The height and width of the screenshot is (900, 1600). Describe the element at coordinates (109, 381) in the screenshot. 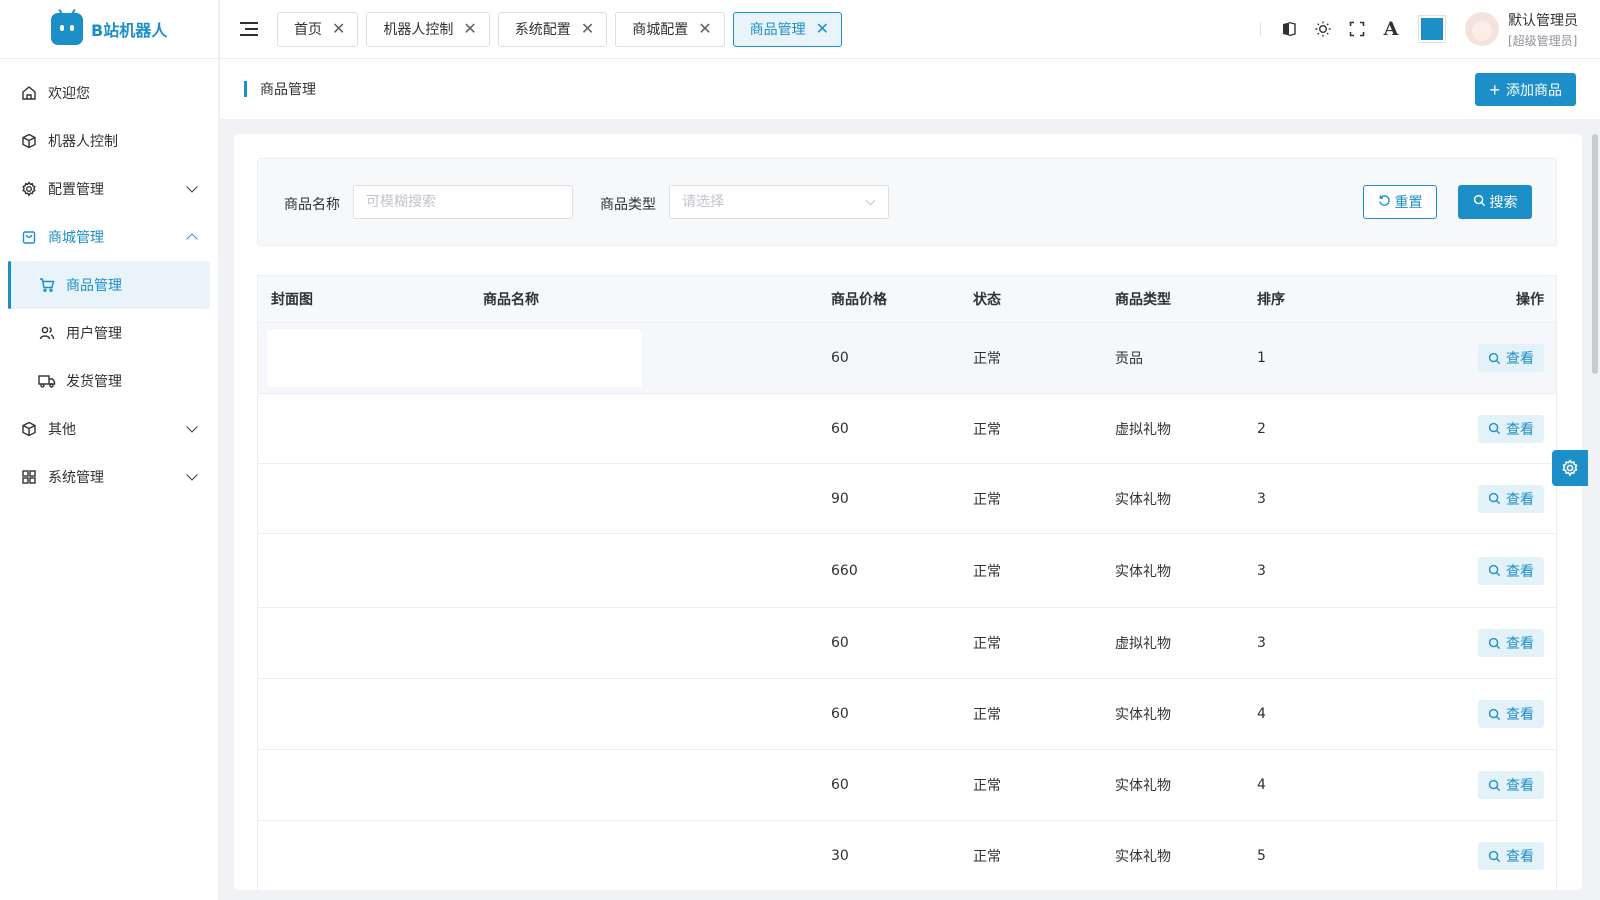

I see `sidebar-item-shipping: 发货管理` at that location.